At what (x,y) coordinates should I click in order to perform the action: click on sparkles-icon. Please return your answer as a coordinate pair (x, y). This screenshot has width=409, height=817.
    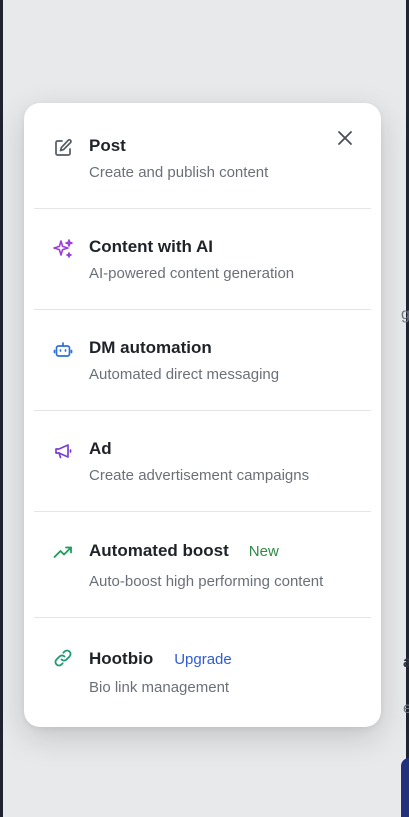
    Looking at the image, I should click on (63, 249).